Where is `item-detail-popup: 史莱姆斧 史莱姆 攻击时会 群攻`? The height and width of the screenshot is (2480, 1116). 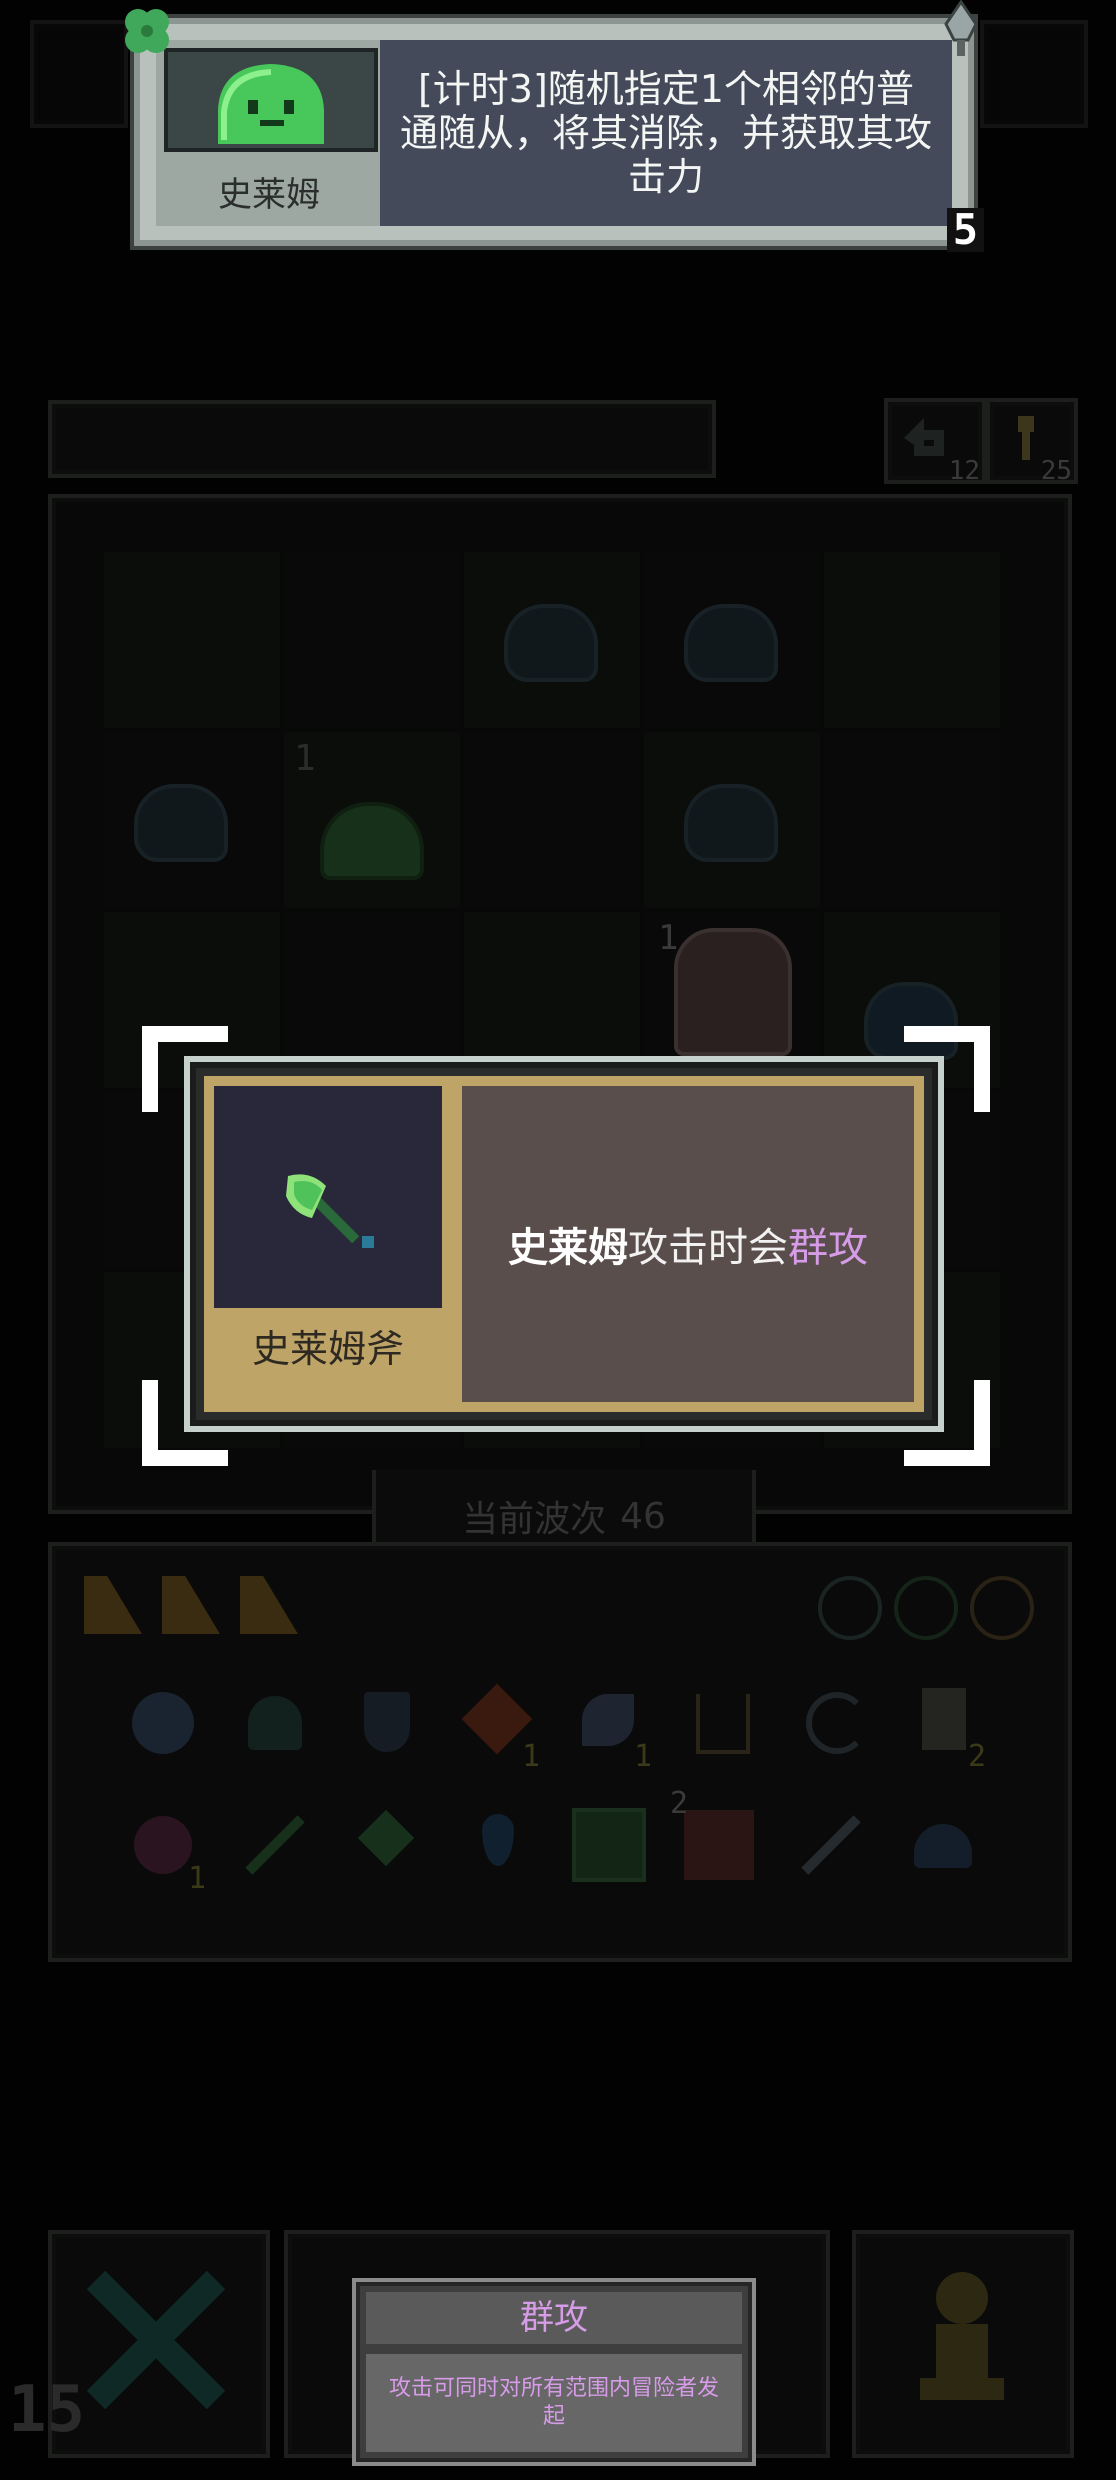 item-detail-popup: 史莱姆斧 史莱姆 攻击时会 群攻 is located at coordinates (564, 1244).